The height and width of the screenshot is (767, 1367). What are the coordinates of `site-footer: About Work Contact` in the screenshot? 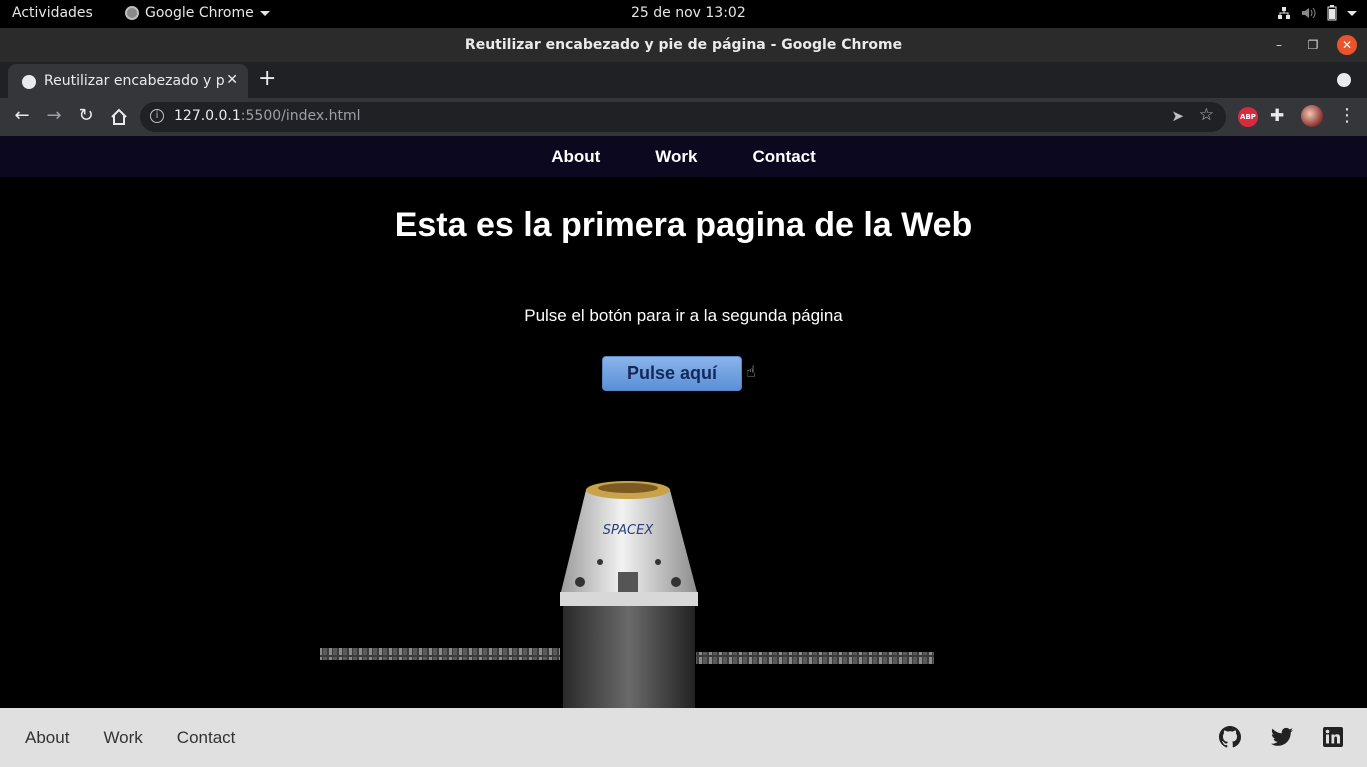 It's located at (683, 737).